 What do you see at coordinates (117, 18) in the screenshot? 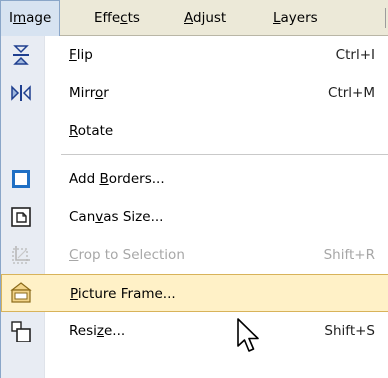
I see `menu-effects: Effects` at bounding box center [117, 18].